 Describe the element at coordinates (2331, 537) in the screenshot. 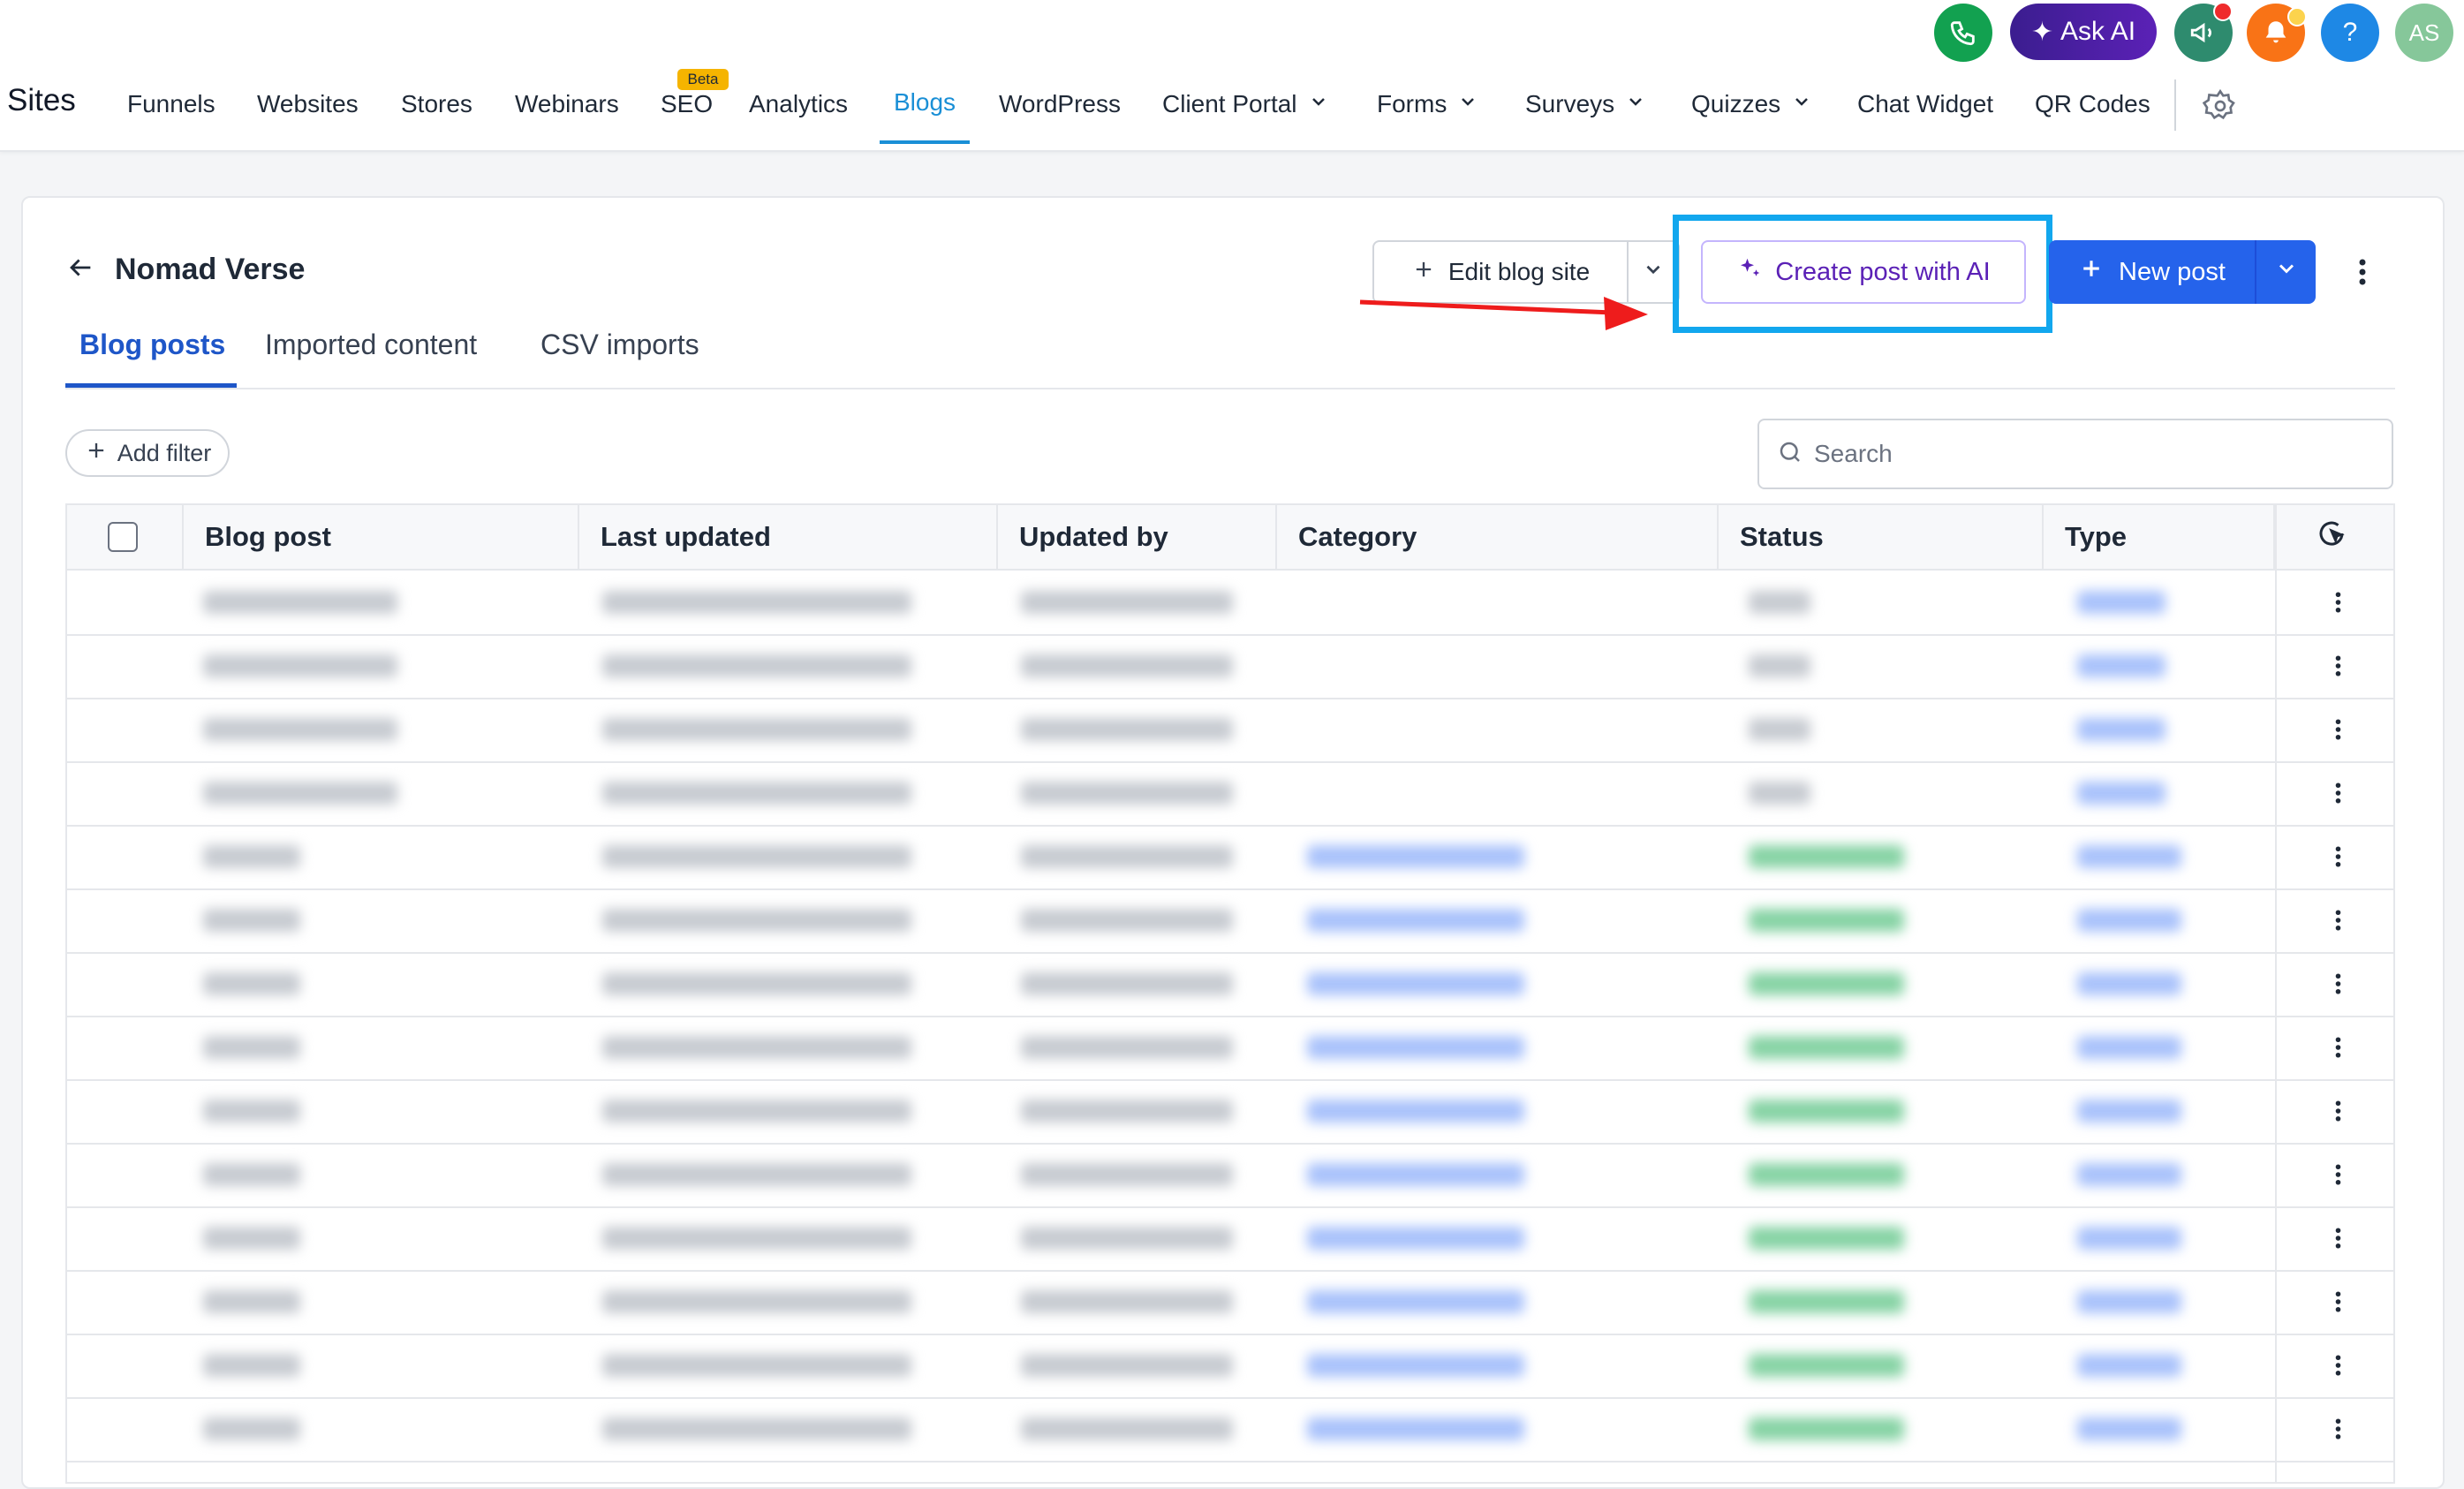

I see `column-settings-icon` at that location.